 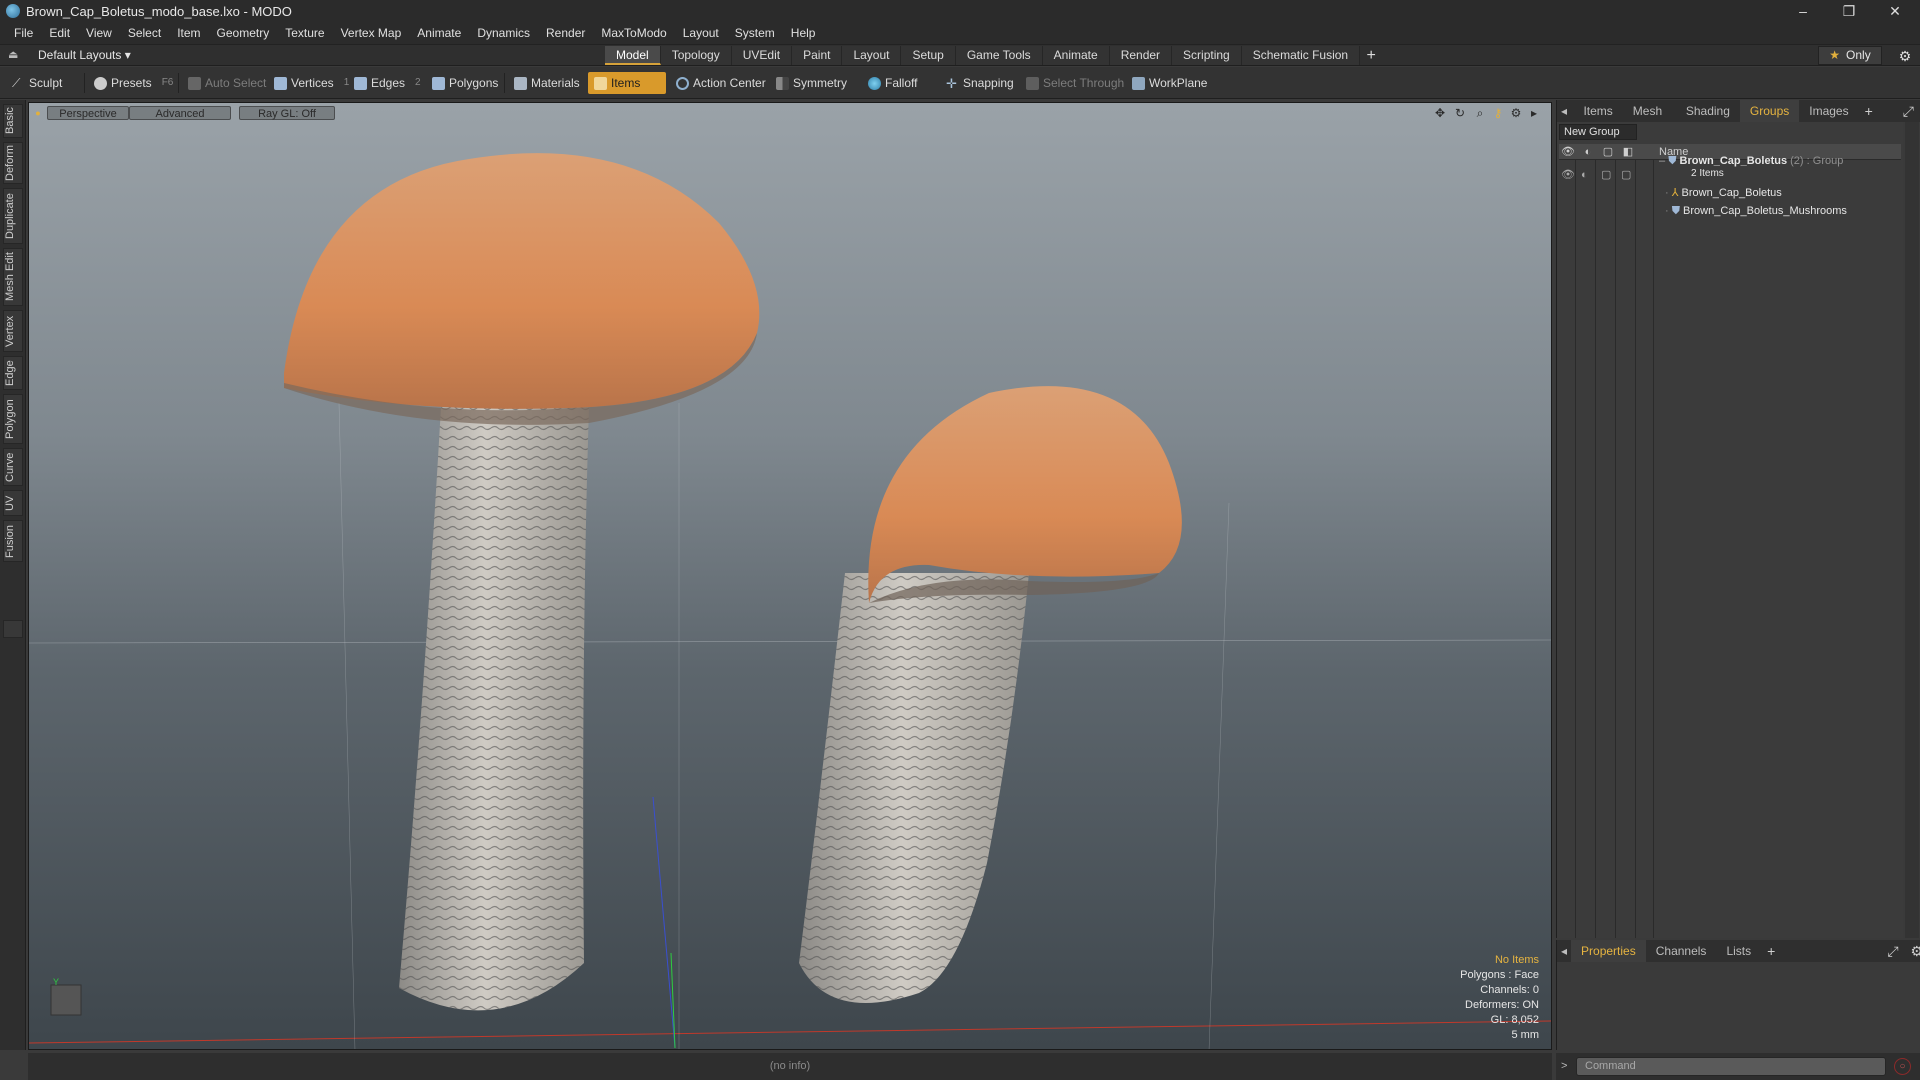 I want to click on vtab-polygon: Polygon, so click(x=13, y=419).